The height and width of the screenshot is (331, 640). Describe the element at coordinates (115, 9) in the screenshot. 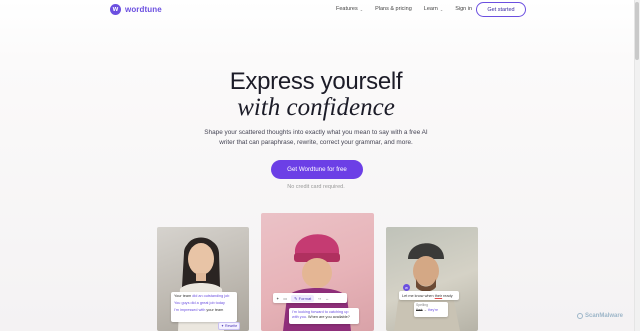

I see `logo-icon: w` at that location.